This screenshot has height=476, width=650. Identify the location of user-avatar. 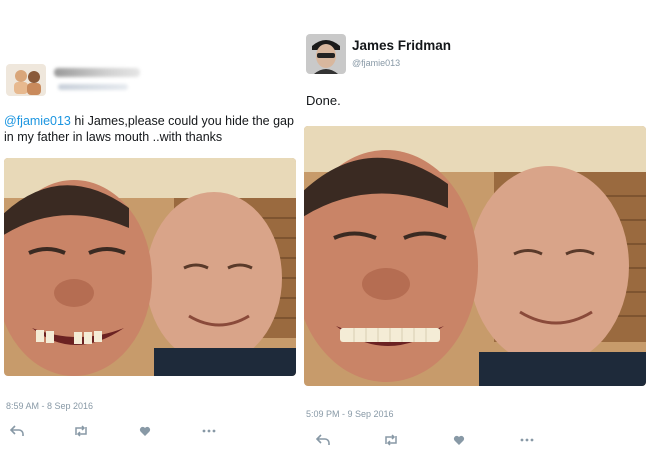
(26, 80).